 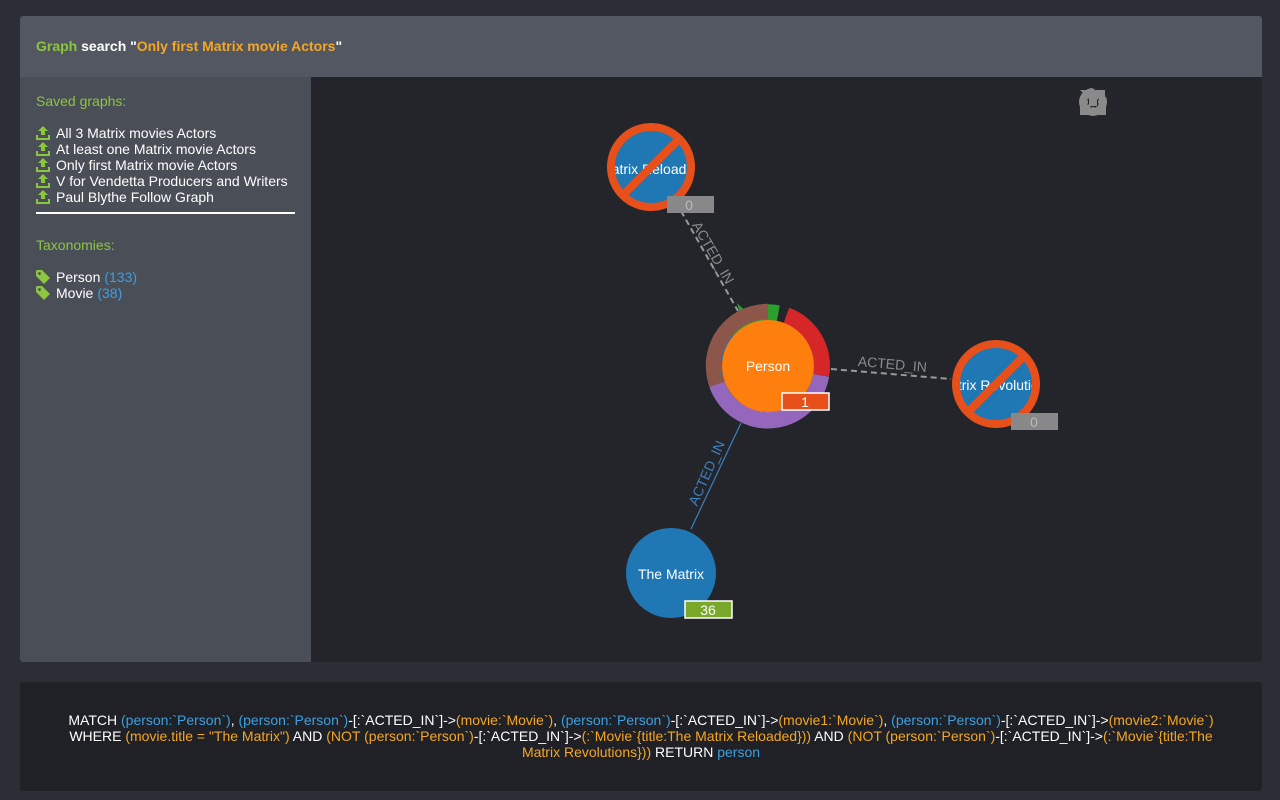 What do you see at coordinates (78, 277) in the screenshot?
I see `taxonomy-name: Person` at bounding box center [78, 277].